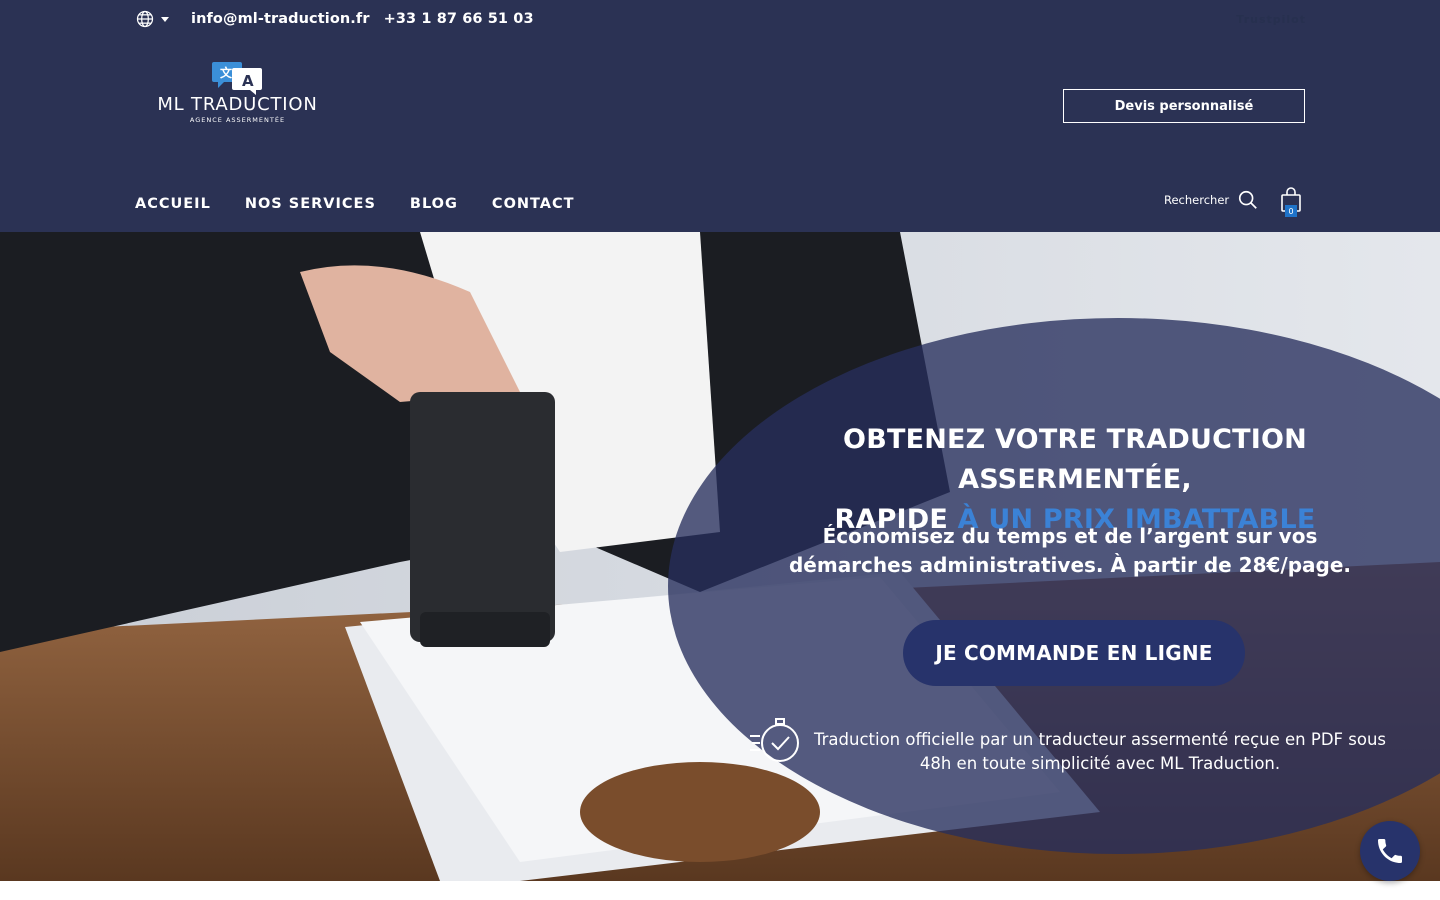  Describe the element at coordinates (1266, 19) in the screenshot. I see `trustpilot-widget: Trustpilot` at that location.